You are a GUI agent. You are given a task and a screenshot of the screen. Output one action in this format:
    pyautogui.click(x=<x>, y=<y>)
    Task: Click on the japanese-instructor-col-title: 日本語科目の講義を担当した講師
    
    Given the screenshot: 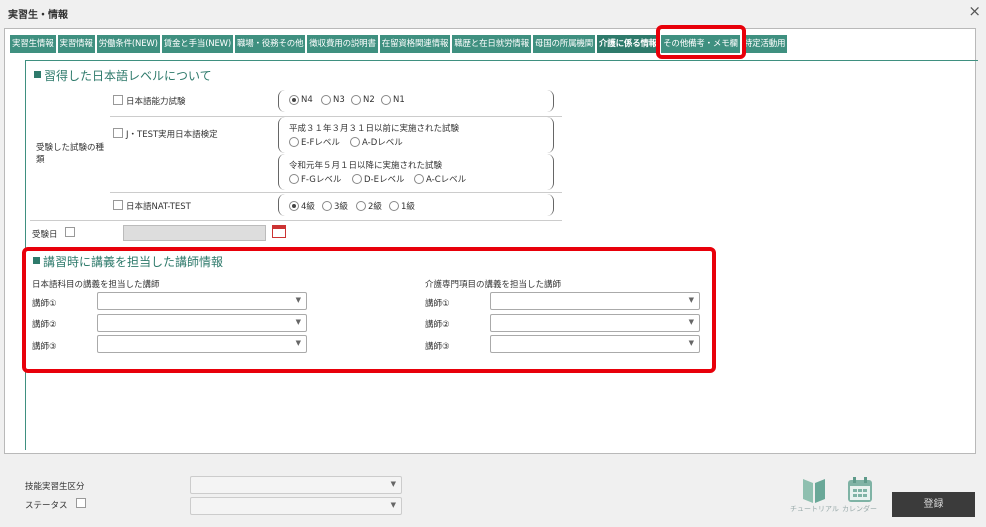 What is the action you would take?
    pyautogui.click(x=96, y=285)
    